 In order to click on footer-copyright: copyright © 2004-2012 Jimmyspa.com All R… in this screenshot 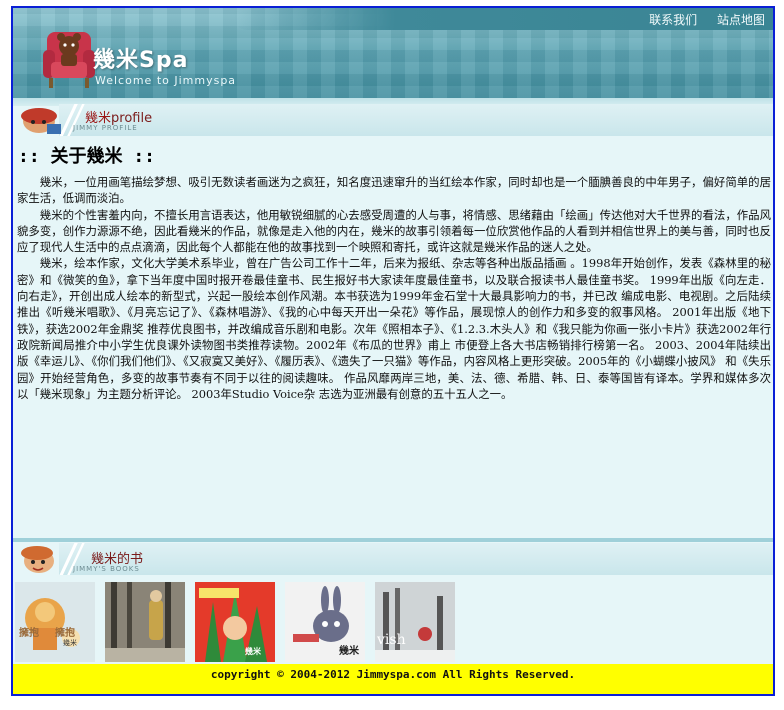, I will do `click(393, 679)`.